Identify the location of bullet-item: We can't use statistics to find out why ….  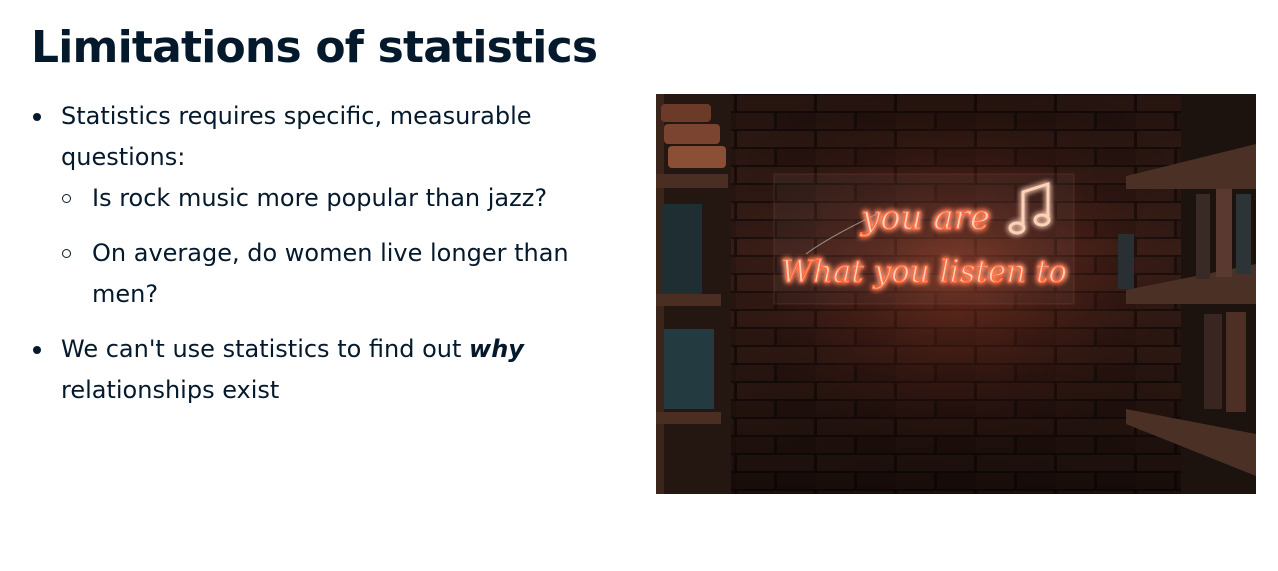
(331, 370).